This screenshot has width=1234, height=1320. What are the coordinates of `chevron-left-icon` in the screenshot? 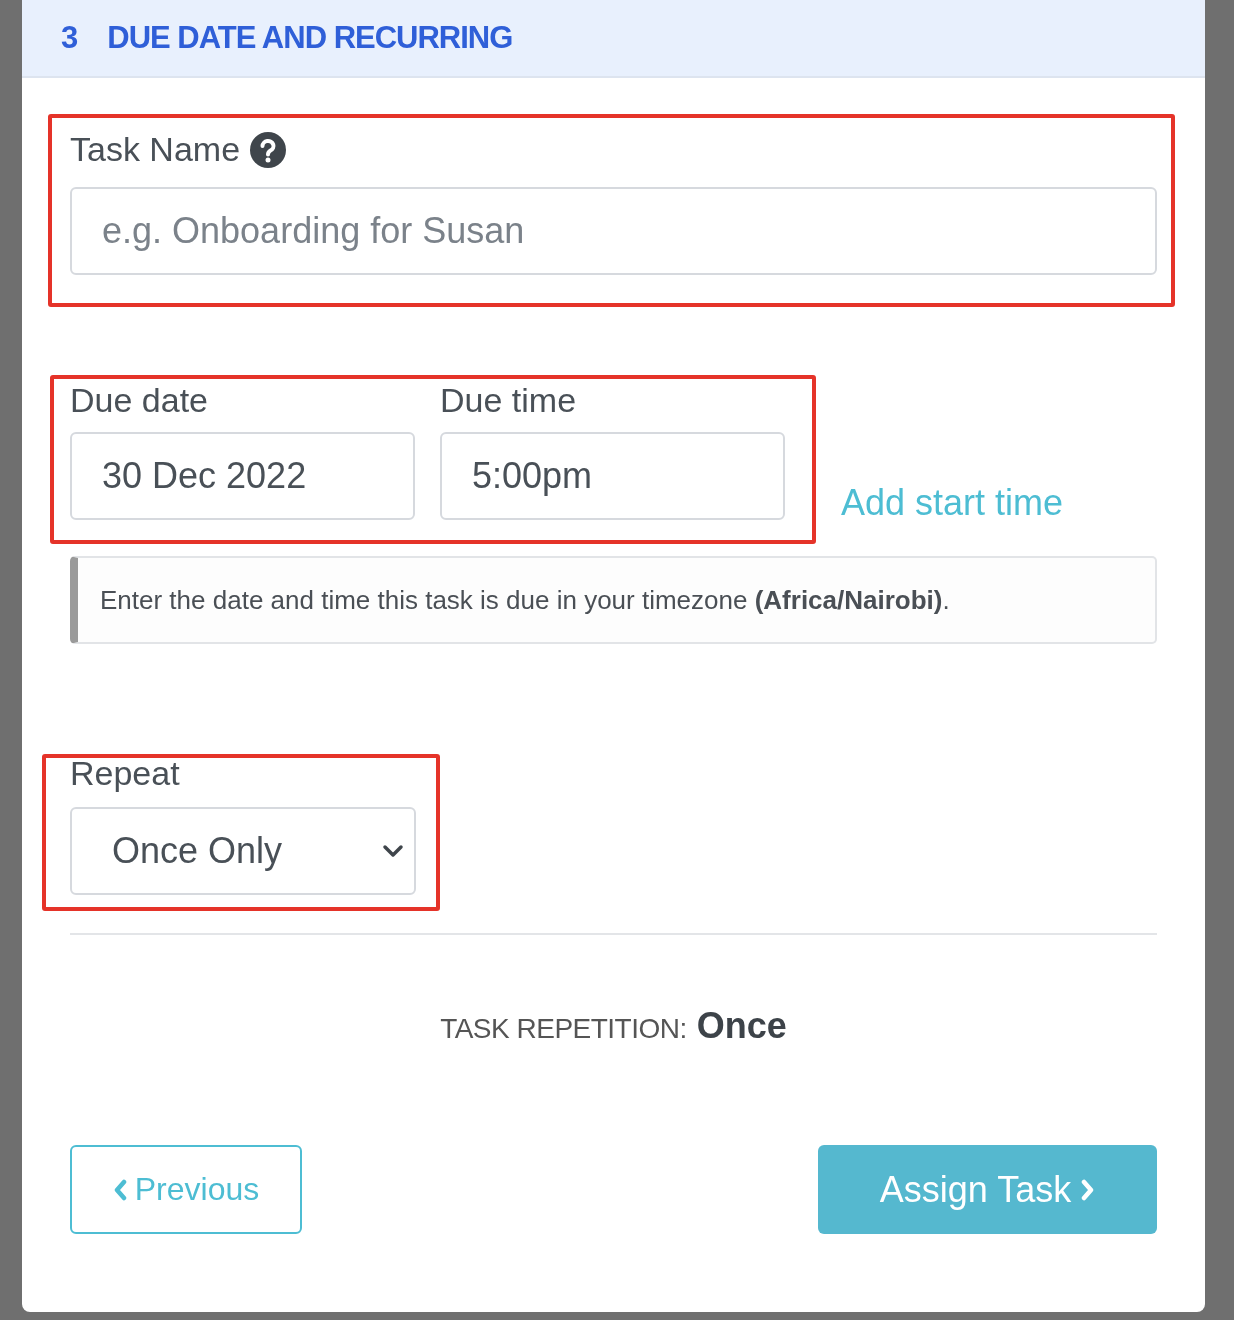 It's located at (119, 1189).